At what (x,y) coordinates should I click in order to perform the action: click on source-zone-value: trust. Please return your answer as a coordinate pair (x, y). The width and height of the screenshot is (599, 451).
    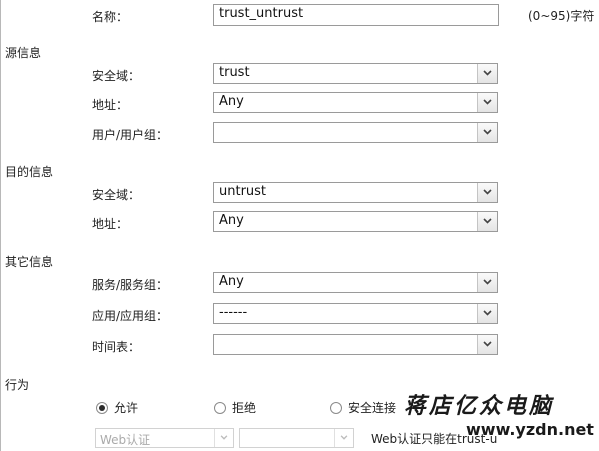
    Looking at the image, I should click on (234, 72).